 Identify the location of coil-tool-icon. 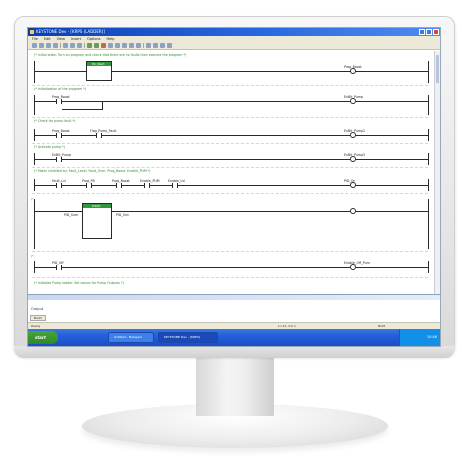
(117, 45).